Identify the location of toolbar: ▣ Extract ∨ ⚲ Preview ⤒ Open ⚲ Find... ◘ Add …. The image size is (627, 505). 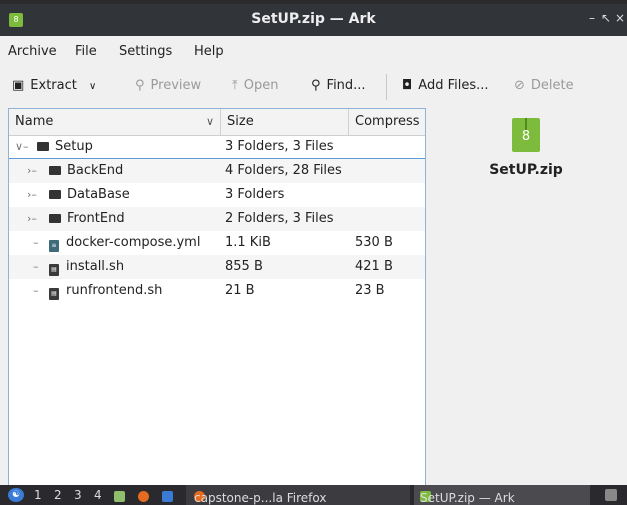
(313, 87).